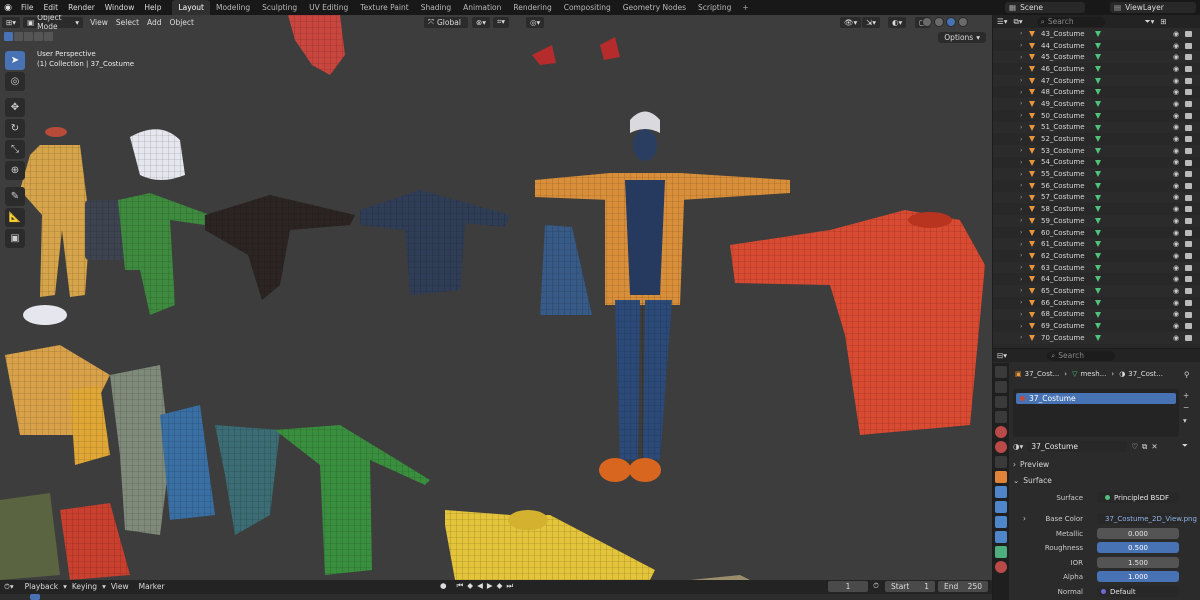 Image resolution: width=1200 pixels, height=600 pixels. Describe the element at coordinates (182, 22) in the screenshot. I see `menu-object: Object` at that location.